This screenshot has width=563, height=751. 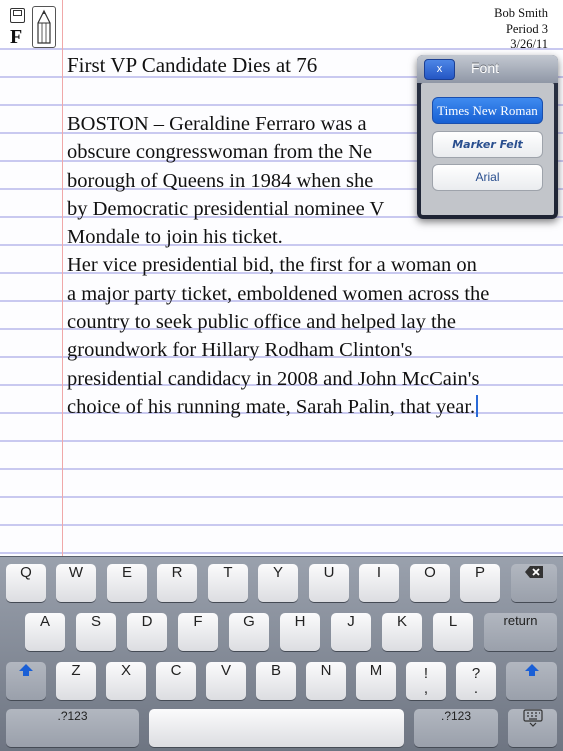 What do you see at coordinates (531, 681) in the screenshot?
I see `shift-key-right` at bounding box center [531, 681].